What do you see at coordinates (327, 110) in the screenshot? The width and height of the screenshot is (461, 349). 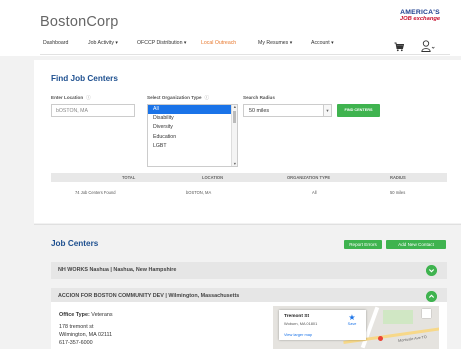 I see `chevron-down-icon: ▼` at bounding box center [327, 110].